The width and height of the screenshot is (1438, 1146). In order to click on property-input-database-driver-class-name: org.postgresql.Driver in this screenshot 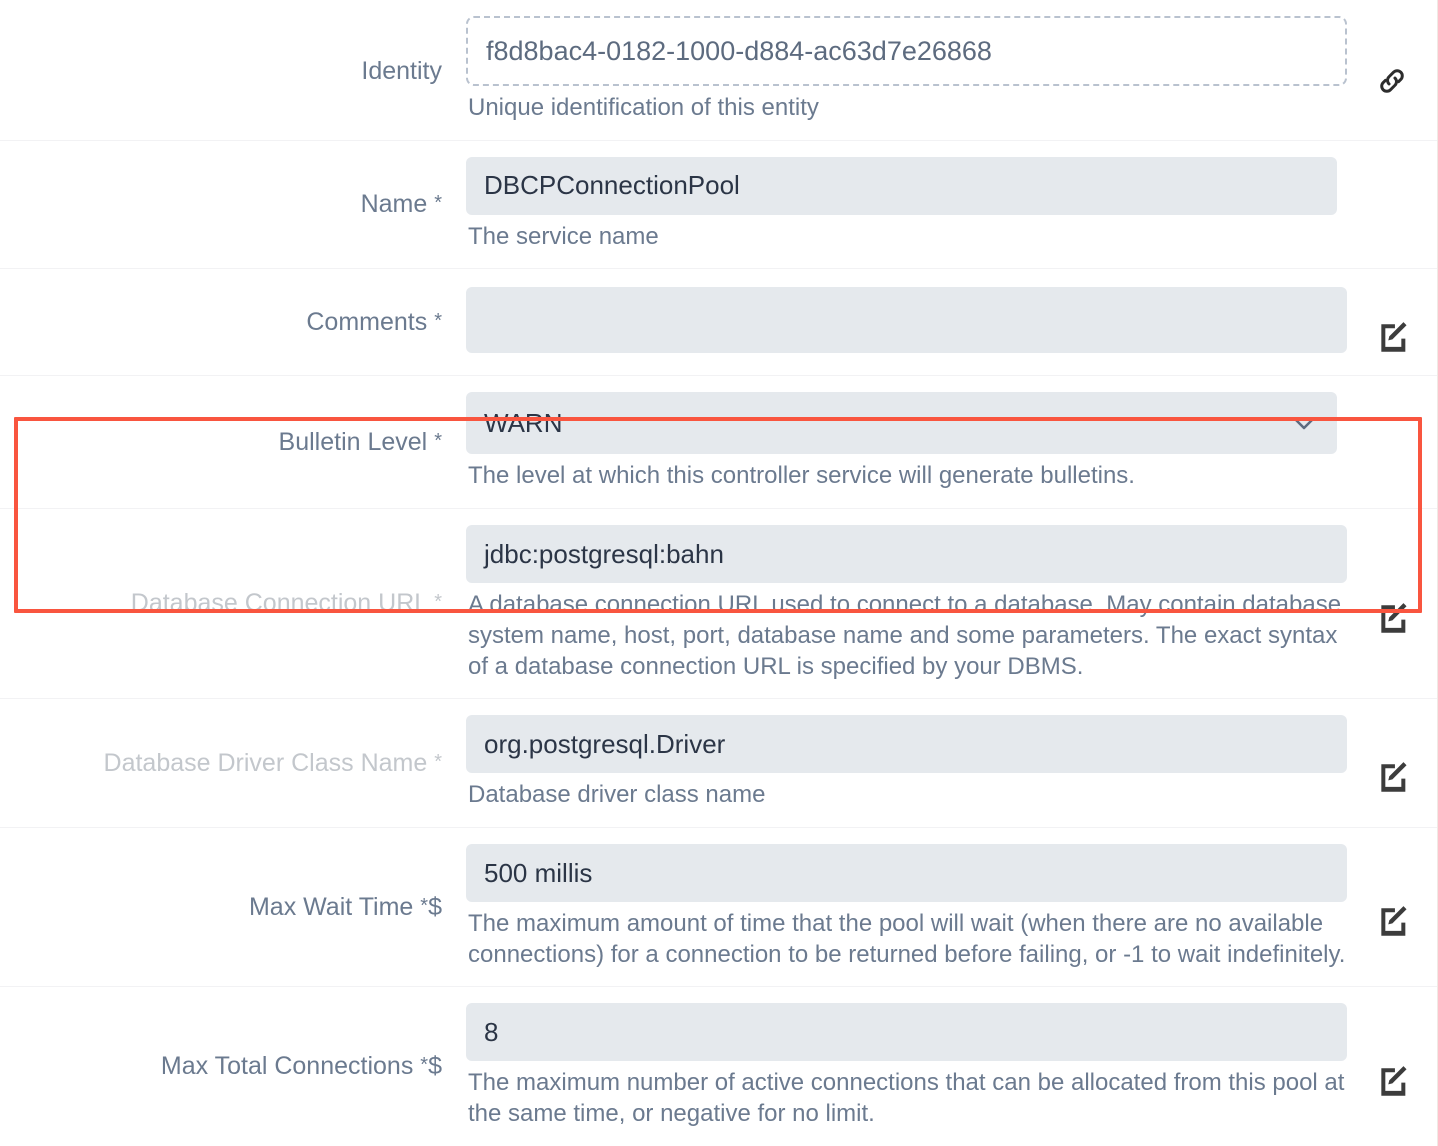, I will do `click(906, 744)`.